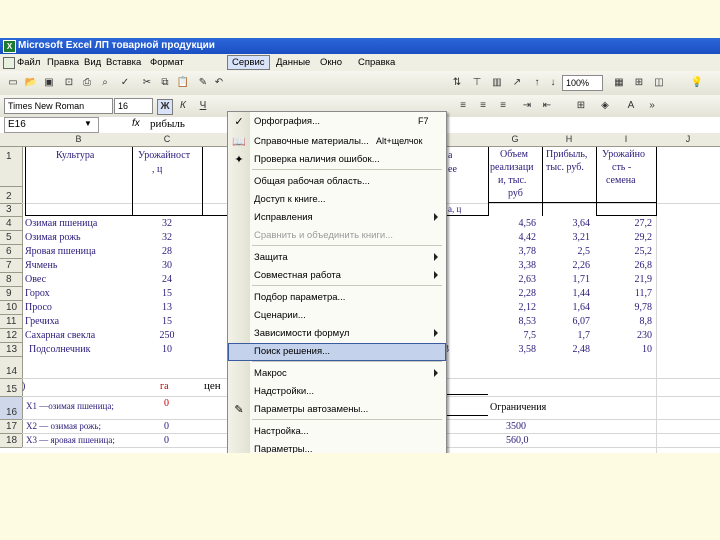  I want to click on drawing-icon: ↗, so click(517, 83).